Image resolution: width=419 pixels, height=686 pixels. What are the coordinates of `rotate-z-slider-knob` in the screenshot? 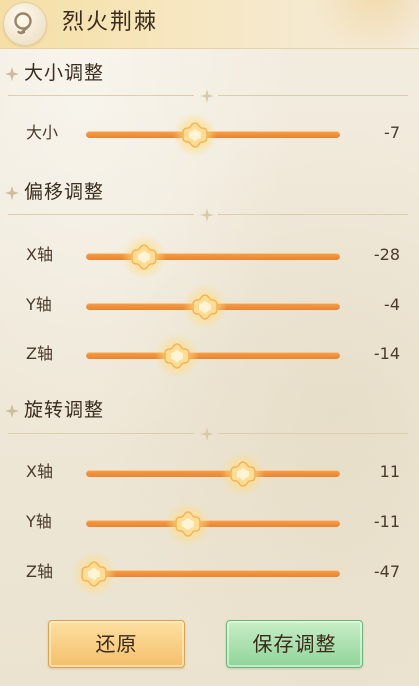 It's located at (93, 574).